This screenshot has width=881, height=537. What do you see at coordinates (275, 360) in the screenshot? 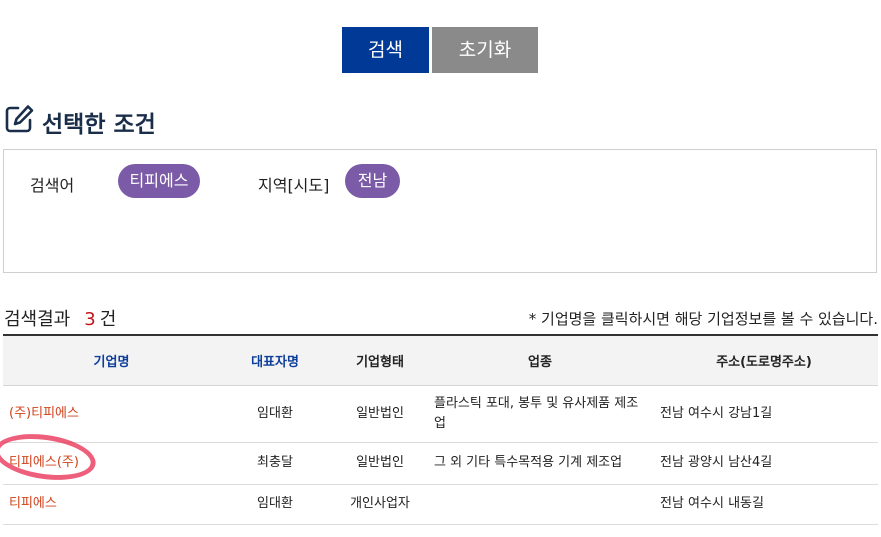
I see `col-ceo: 대표자명` at bounding box center [275, 360].